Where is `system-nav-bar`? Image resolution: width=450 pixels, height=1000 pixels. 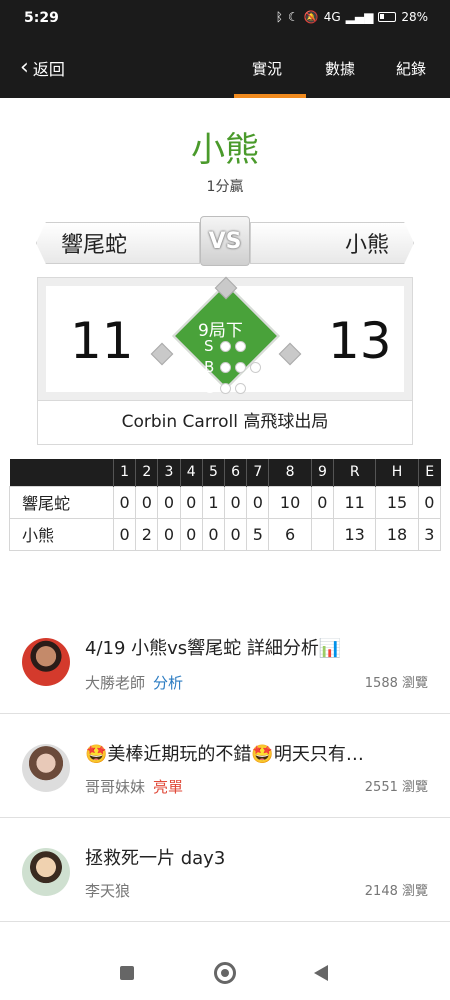
system-nav-bar is located at coordinates (225, 974).